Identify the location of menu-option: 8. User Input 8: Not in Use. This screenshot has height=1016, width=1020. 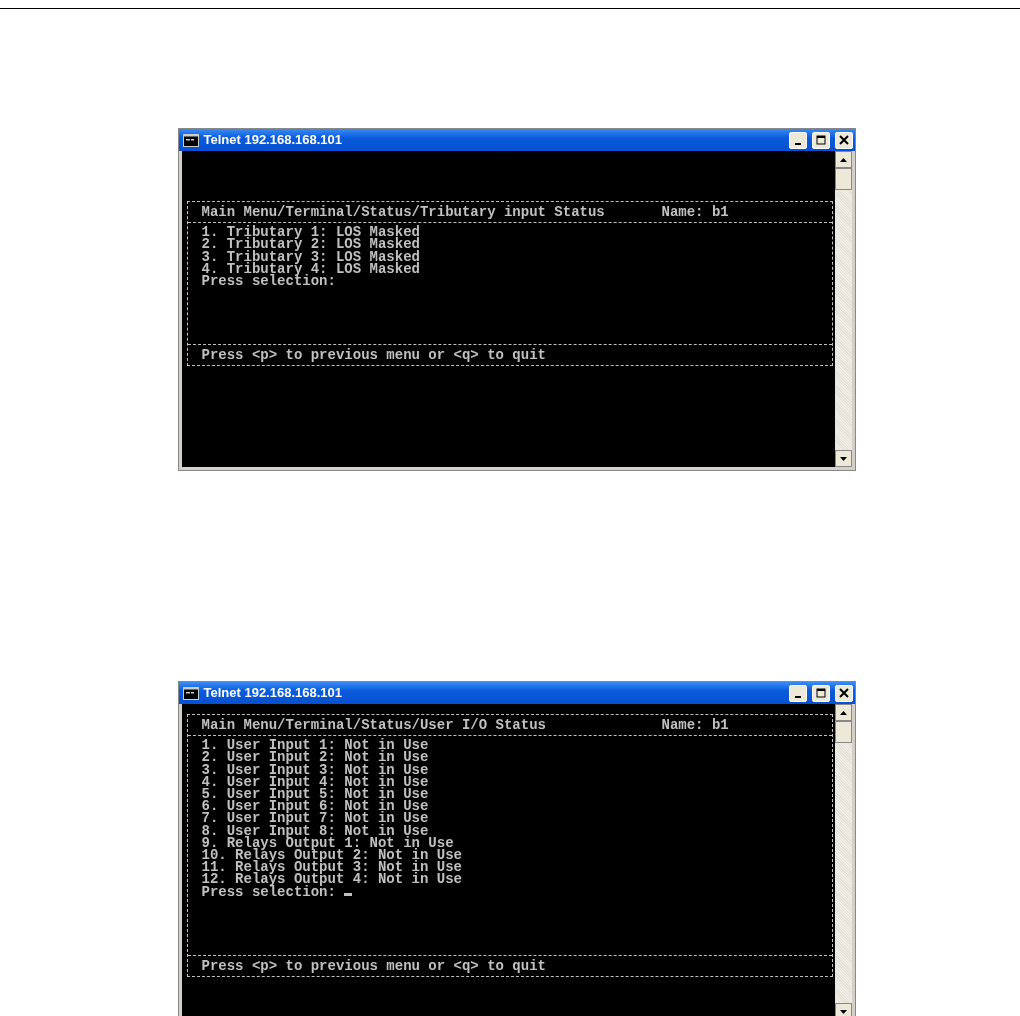
(509, 830).